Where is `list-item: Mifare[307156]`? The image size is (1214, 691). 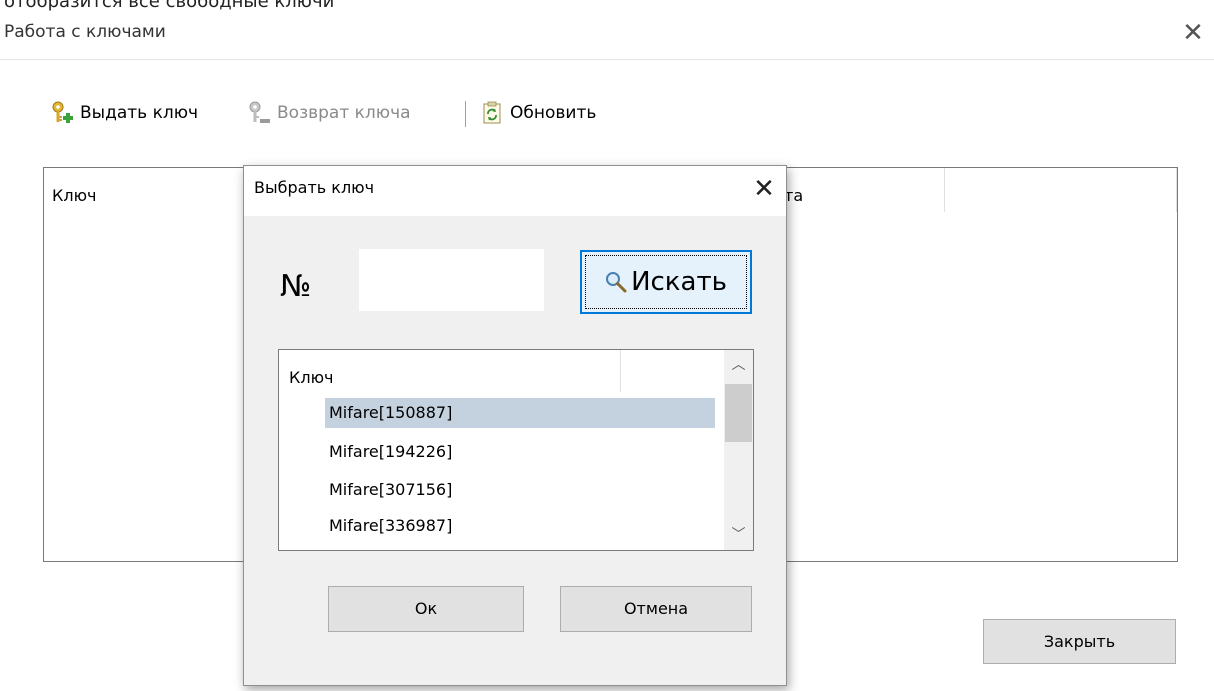 list-item: Mifare[307156] is located at coordinates (520, 490).